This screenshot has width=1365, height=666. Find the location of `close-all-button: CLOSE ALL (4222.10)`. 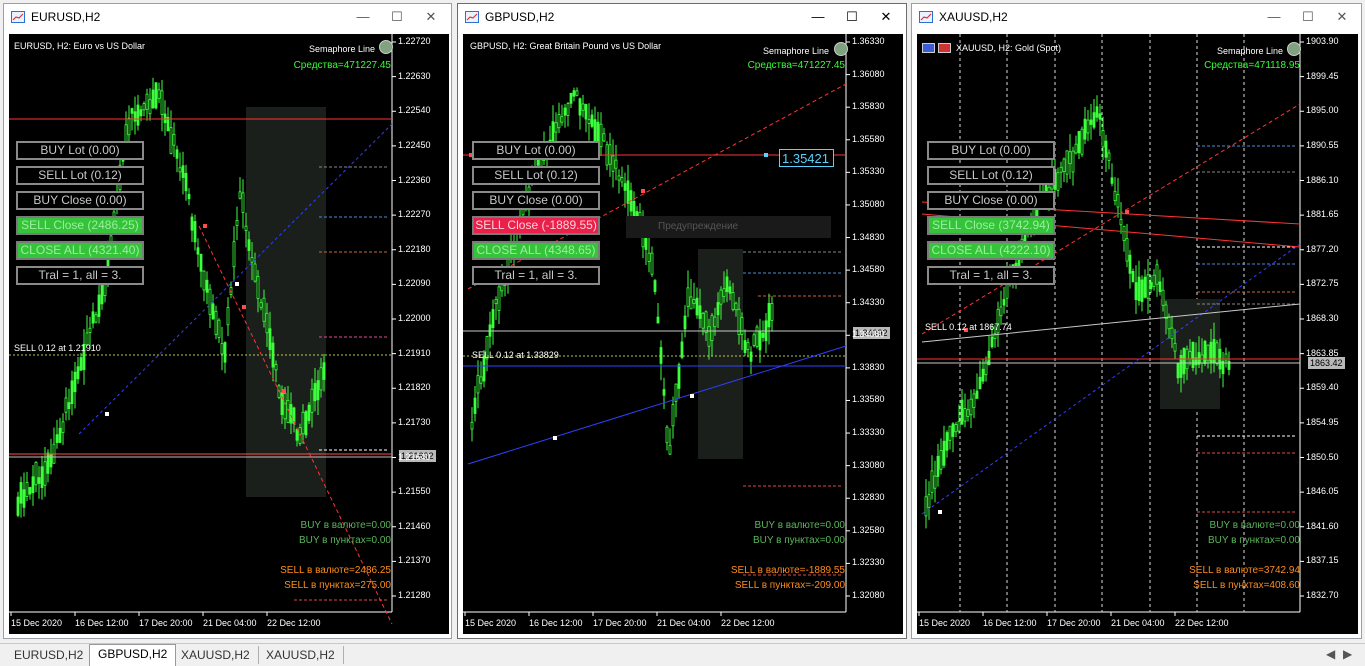

close-all-button: CLOSE ALL (4222.10) is located at coordinates (991, 250).